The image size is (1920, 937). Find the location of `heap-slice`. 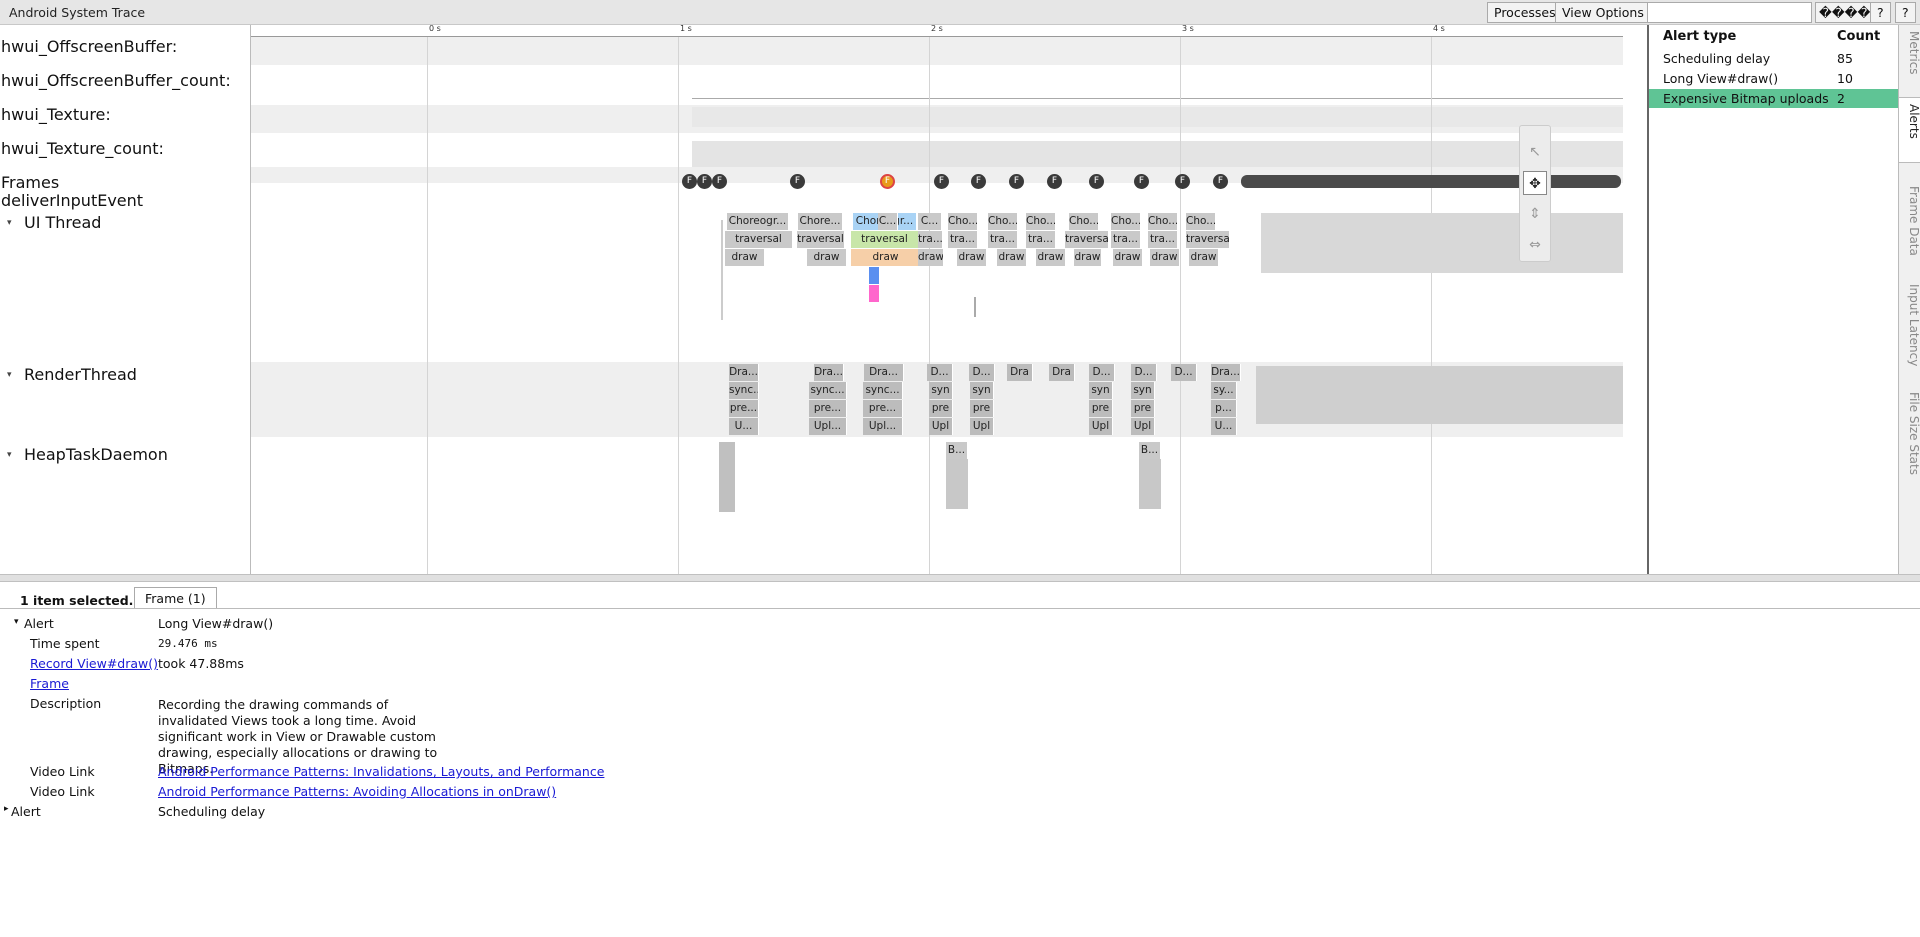

heap-slice is located at coordinates (727, 477).